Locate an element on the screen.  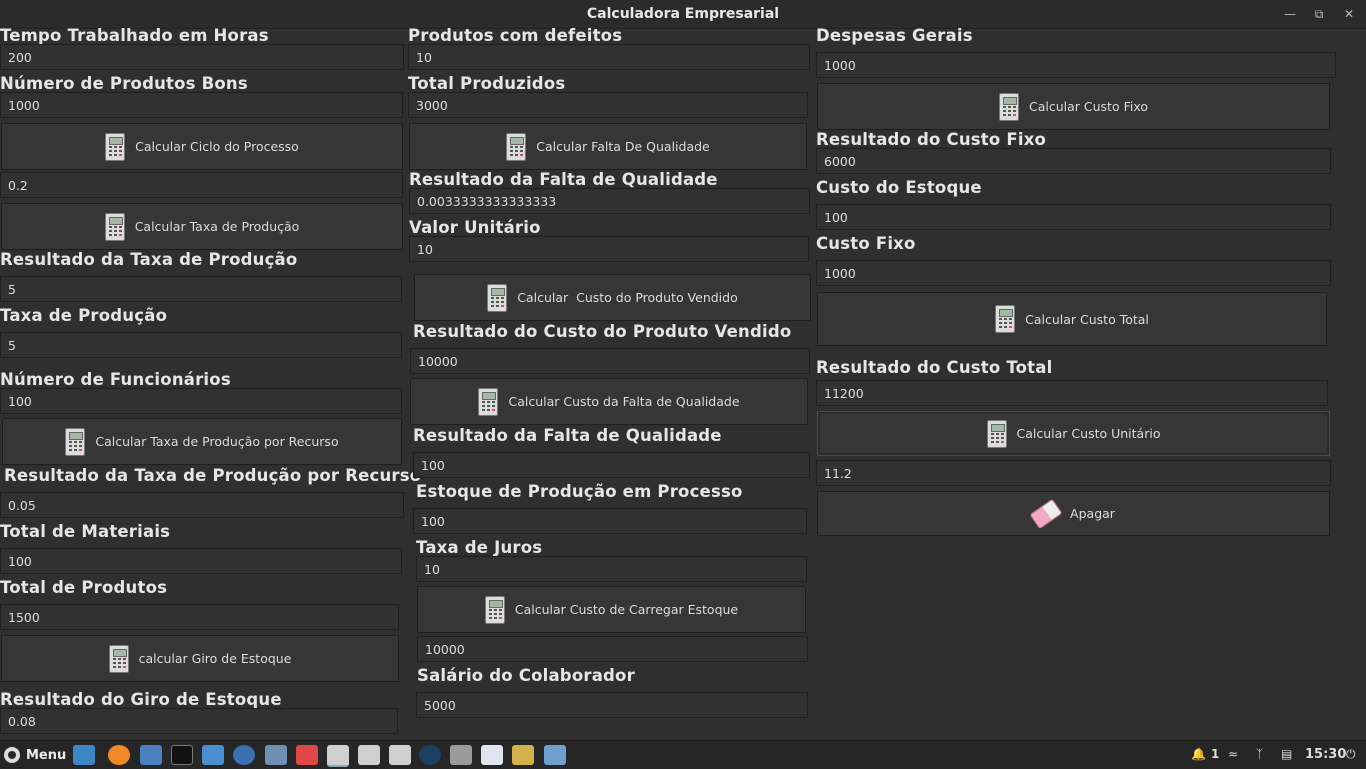
pen-icon is located at coordinates (492, 755).